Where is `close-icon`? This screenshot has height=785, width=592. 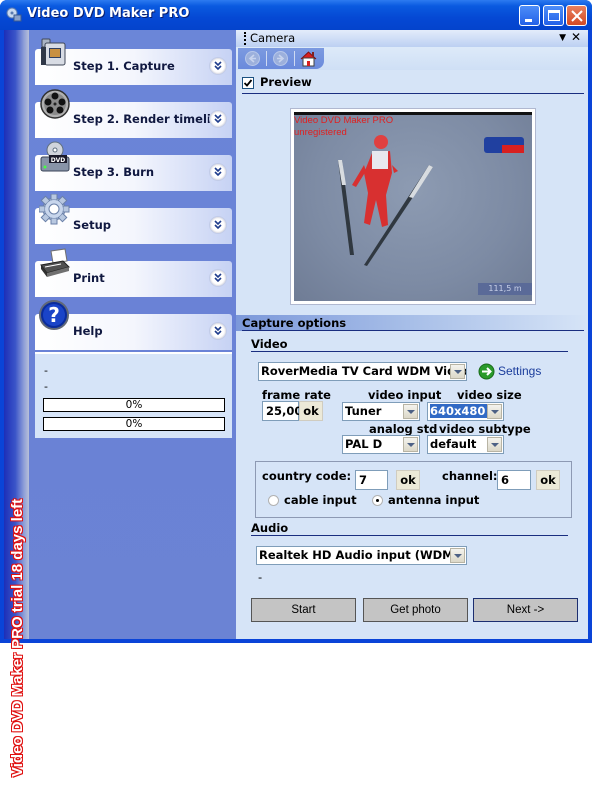
close-icon is located at coordinates (577, 16).